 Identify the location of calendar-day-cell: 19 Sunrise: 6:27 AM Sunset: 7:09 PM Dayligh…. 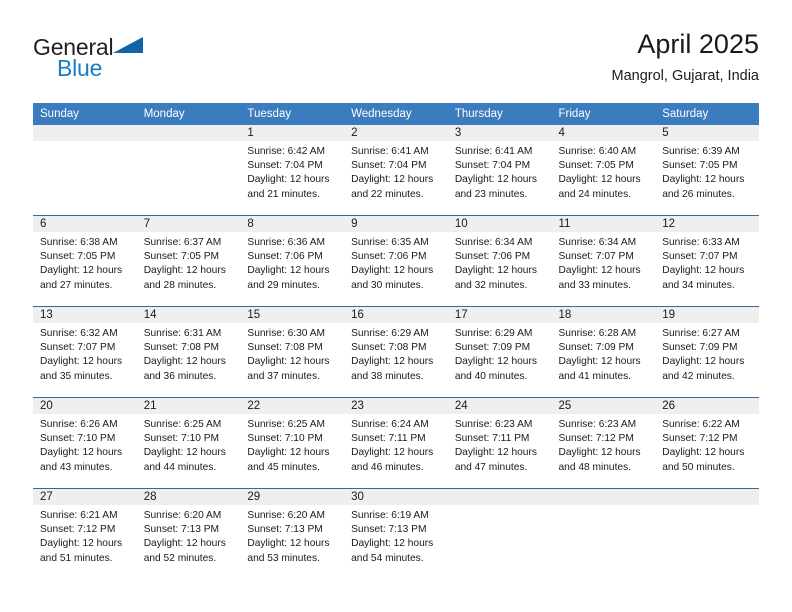
(707, 352).